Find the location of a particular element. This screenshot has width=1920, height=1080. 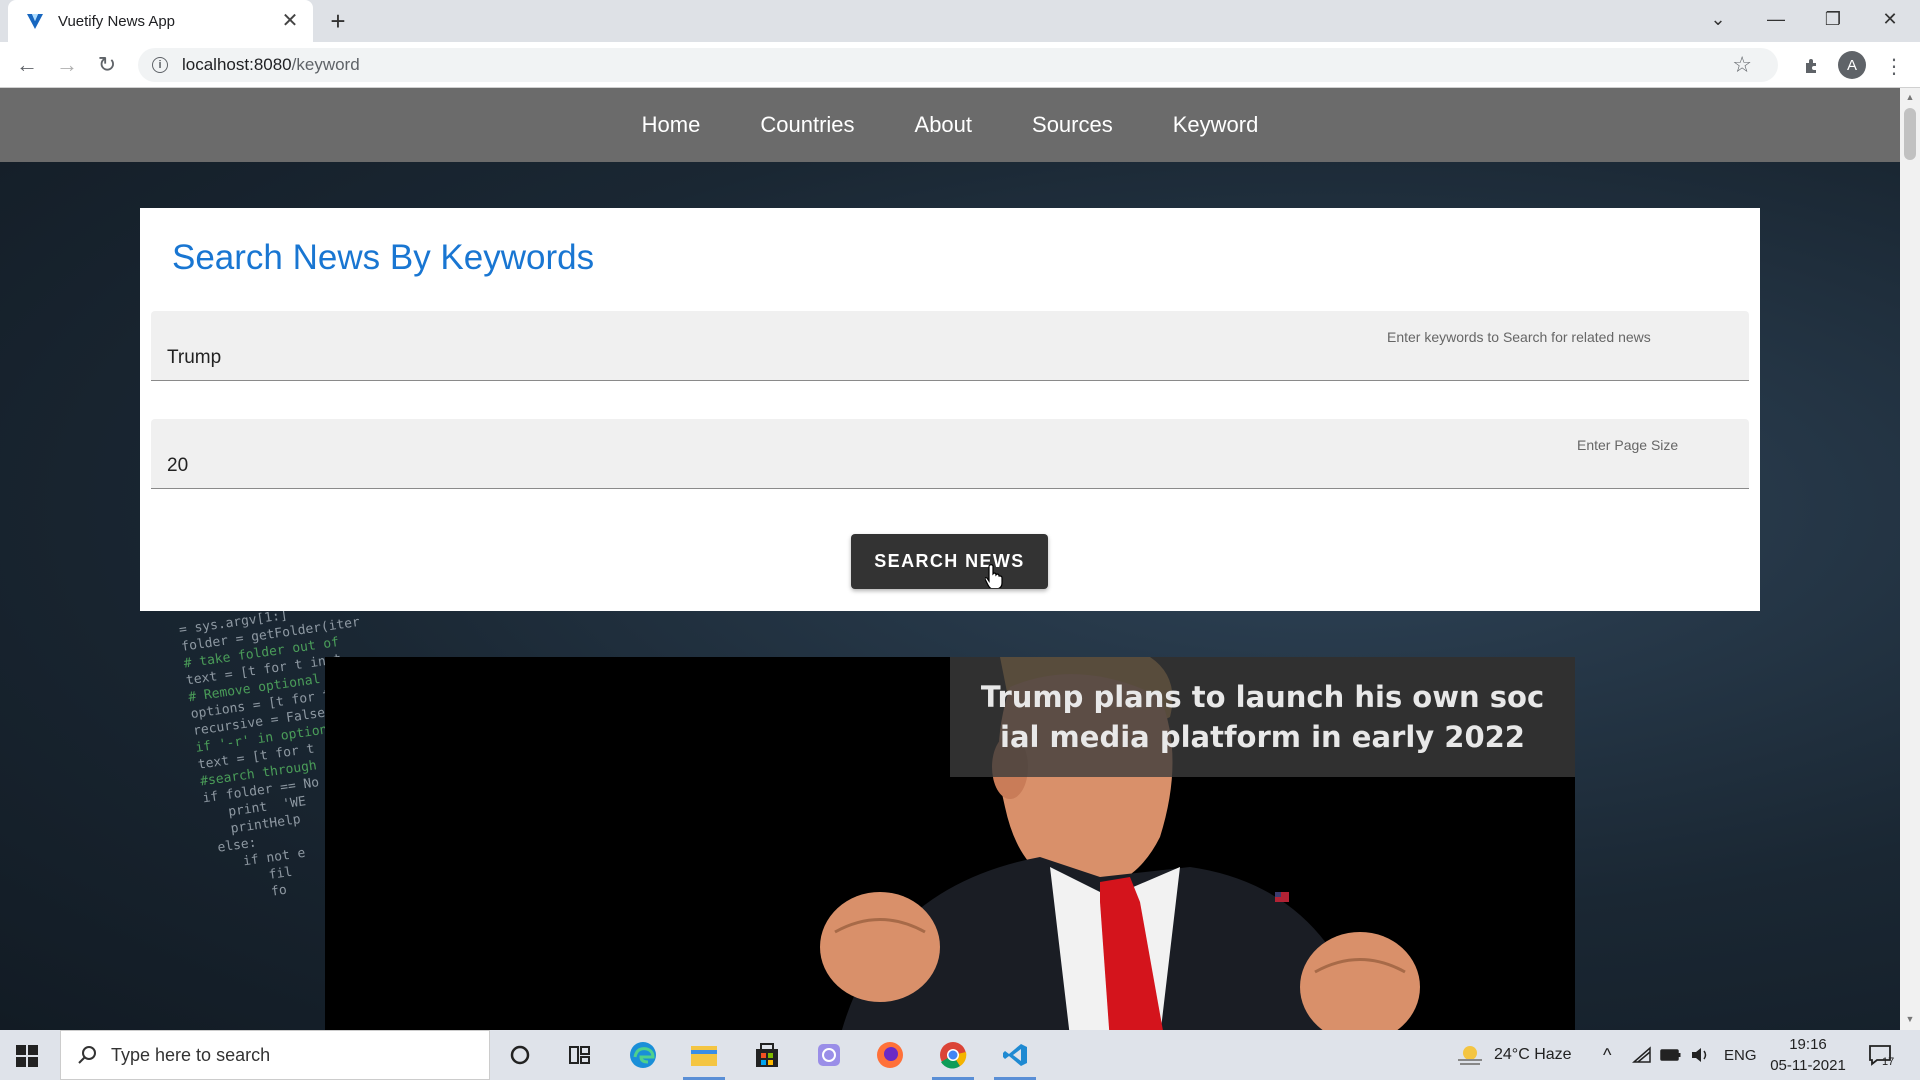

vscode-icon is located at coordinates (1015, 1055).